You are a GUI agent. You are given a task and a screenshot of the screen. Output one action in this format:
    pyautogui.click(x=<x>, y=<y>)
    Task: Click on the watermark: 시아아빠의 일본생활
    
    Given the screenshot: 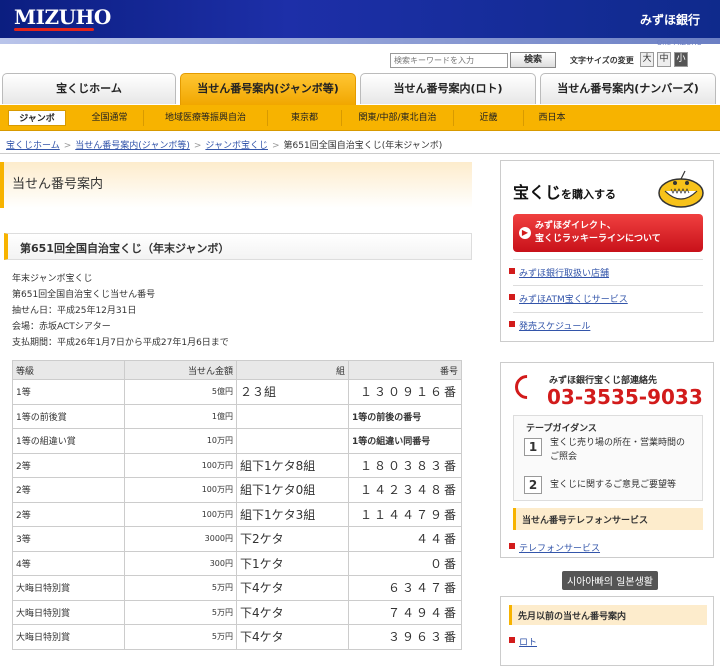 What is the action you would take?
    pyautogui.click(x=610, y=580)
    